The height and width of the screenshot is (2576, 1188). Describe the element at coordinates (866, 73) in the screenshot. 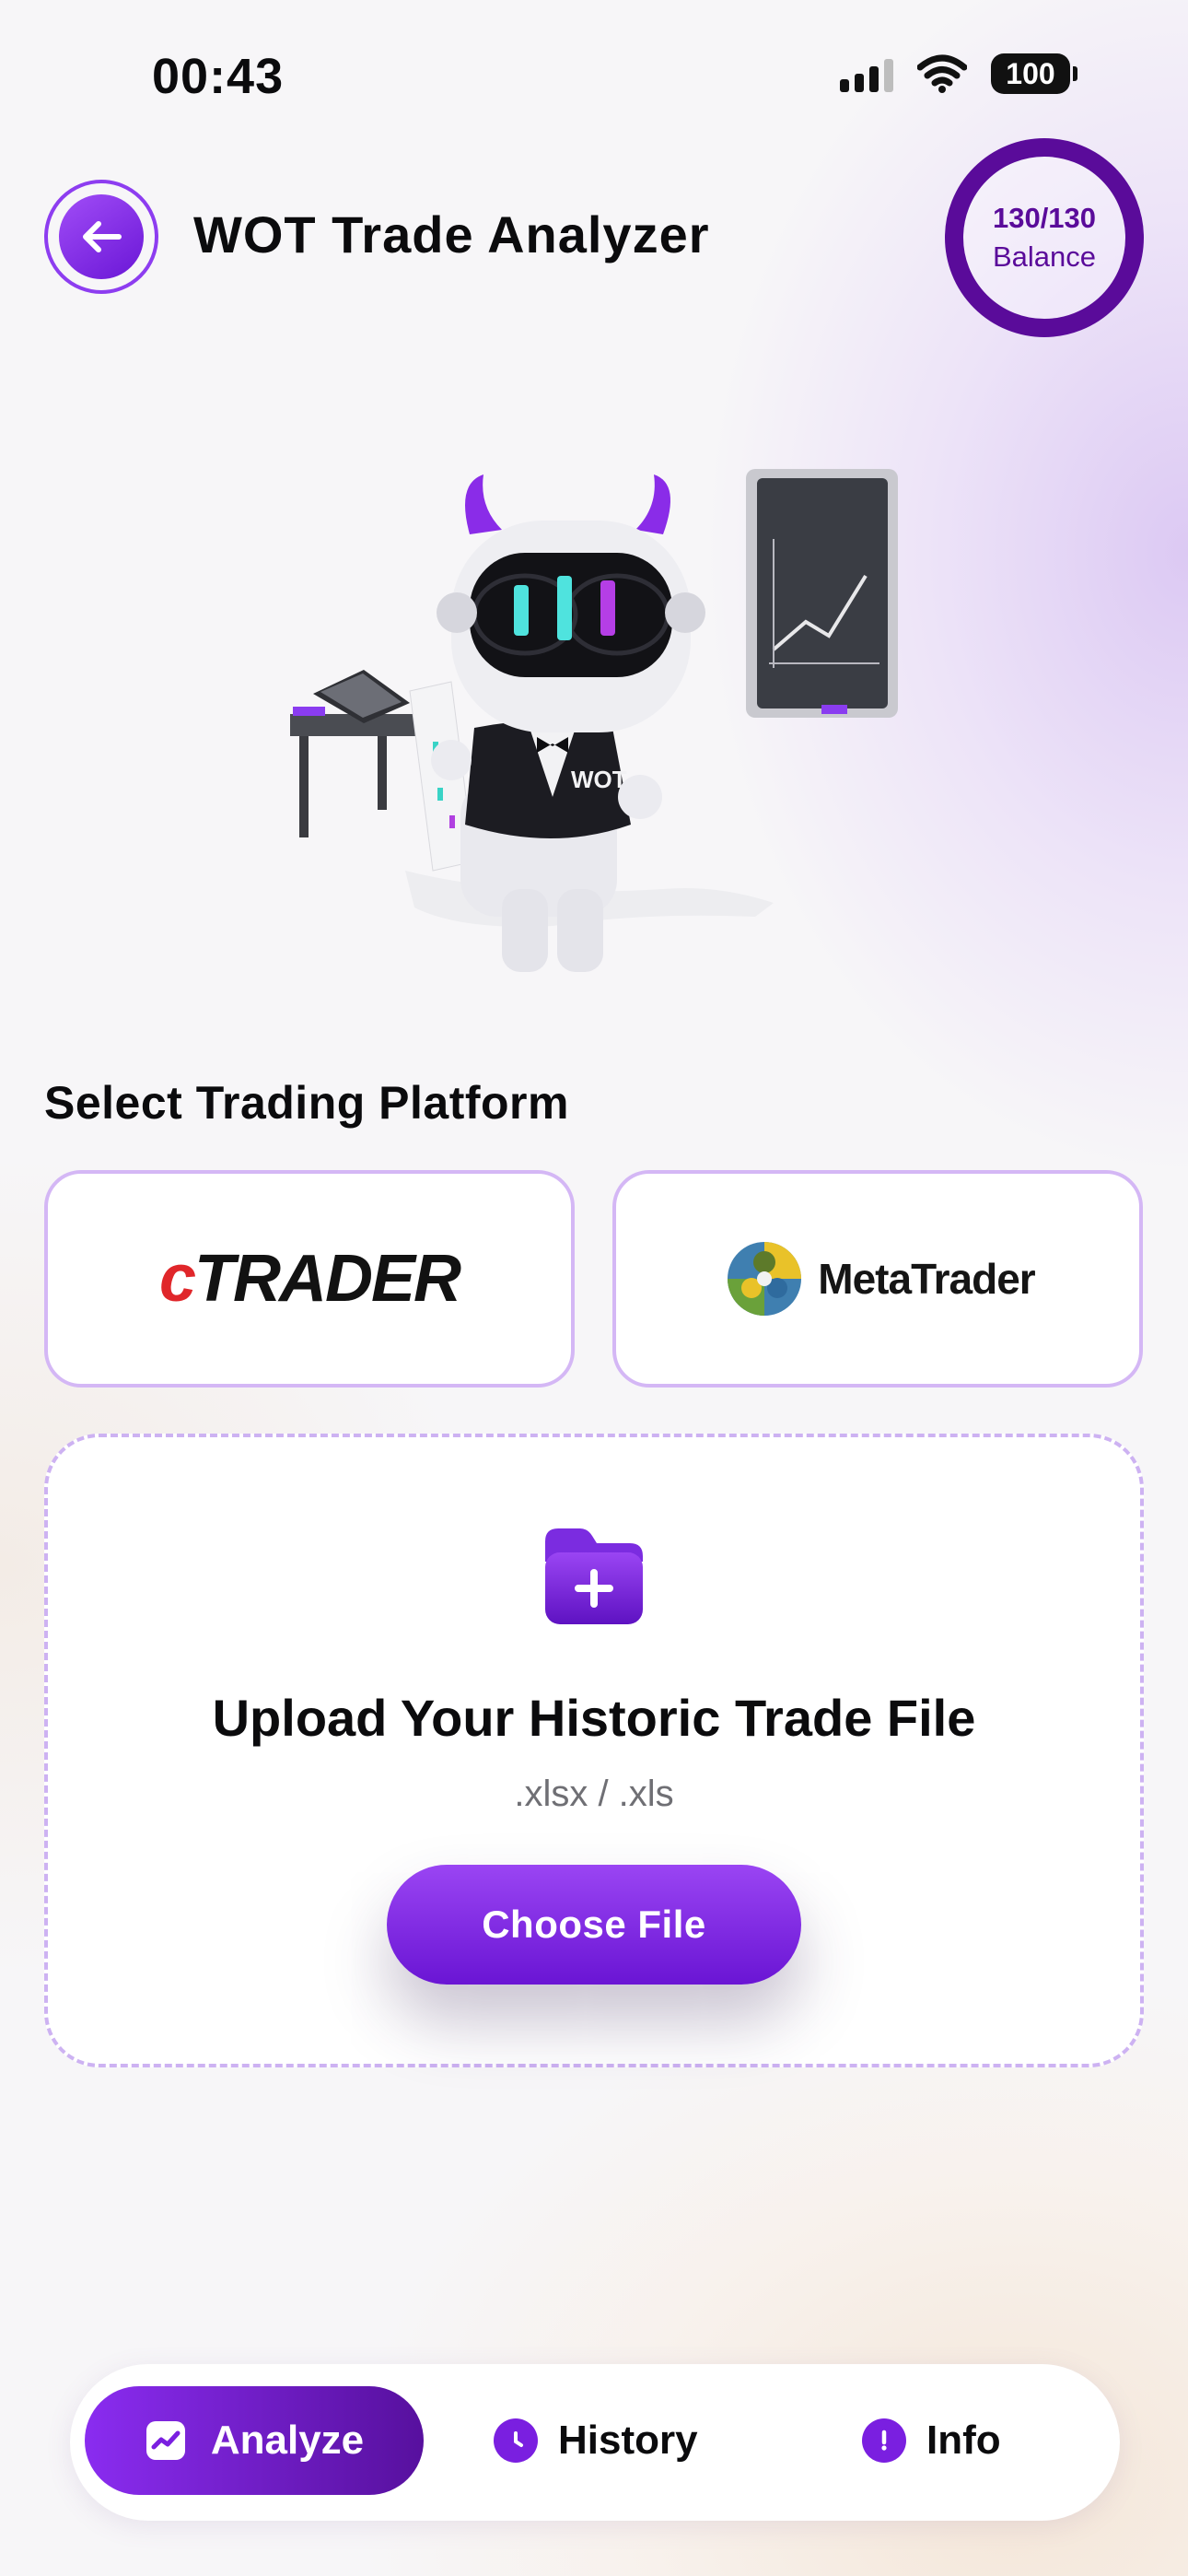

I see `signal-icon` at that location.